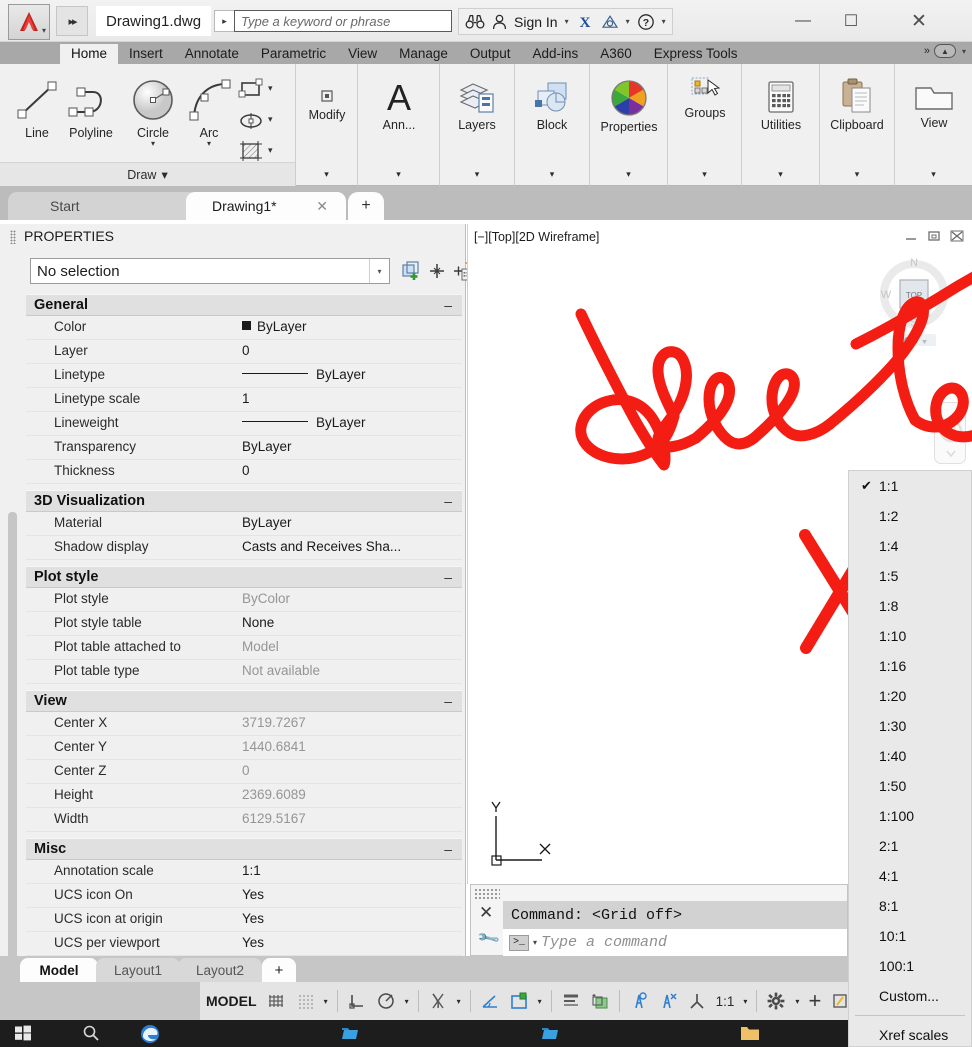  Describe the element at coordinates (244, 849) in the screenshot. I see `group-header-misc: Misc –` at that location.